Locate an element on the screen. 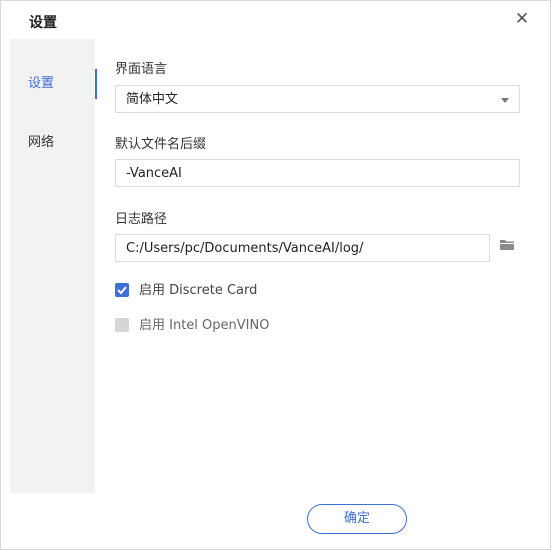  check-icon is located at coordinates (122, 290).